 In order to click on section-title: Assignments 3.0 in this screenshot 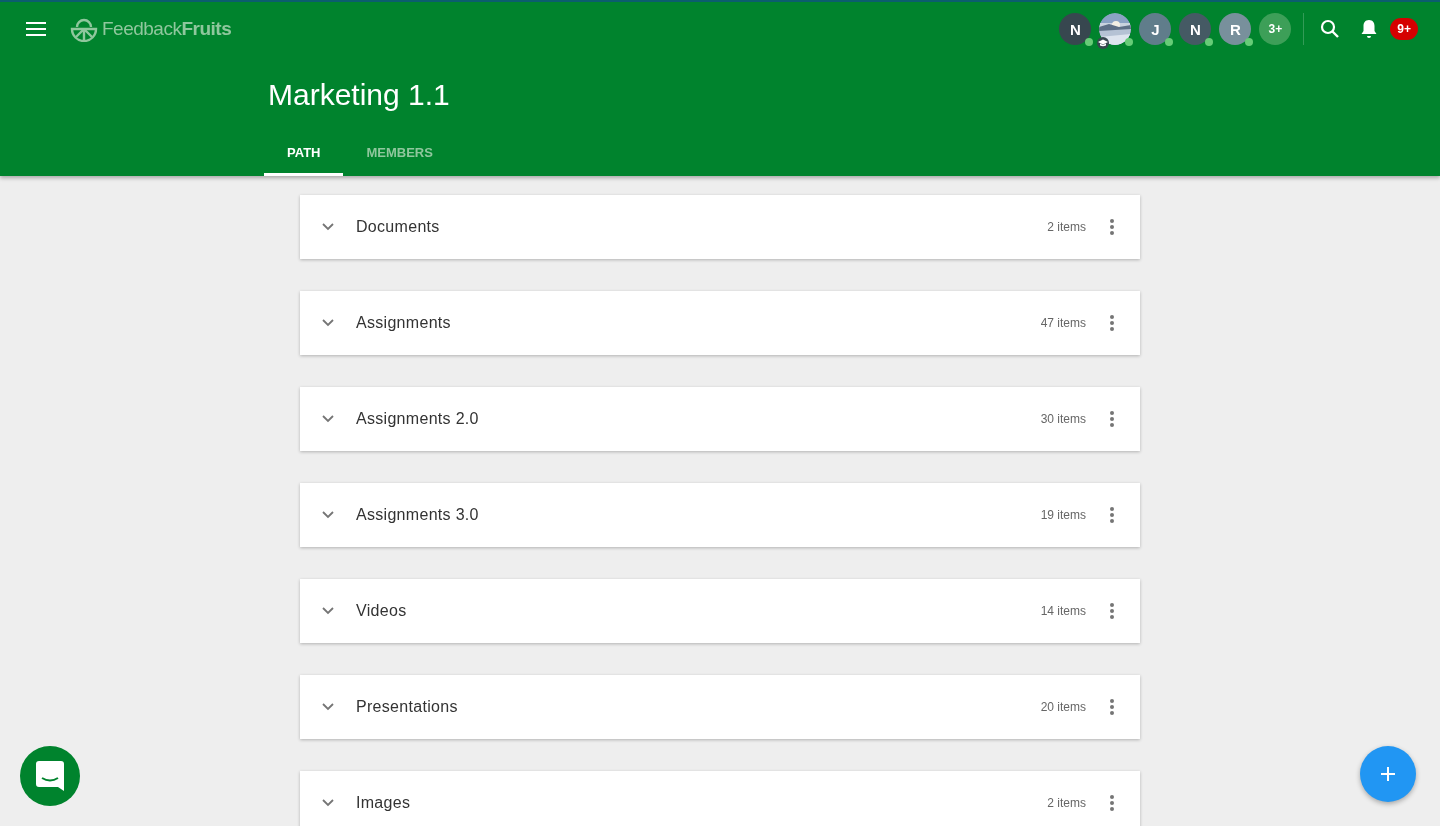, I will do `click(417, 515)`.